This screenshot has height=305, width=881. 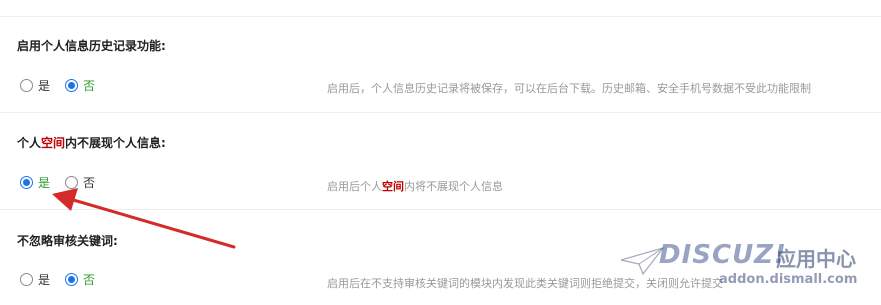 What do you see at coordinates (788, 279) in the screenshot?
I see `watermark-url: addon.dismall.com` at bounding box center [788, 279].